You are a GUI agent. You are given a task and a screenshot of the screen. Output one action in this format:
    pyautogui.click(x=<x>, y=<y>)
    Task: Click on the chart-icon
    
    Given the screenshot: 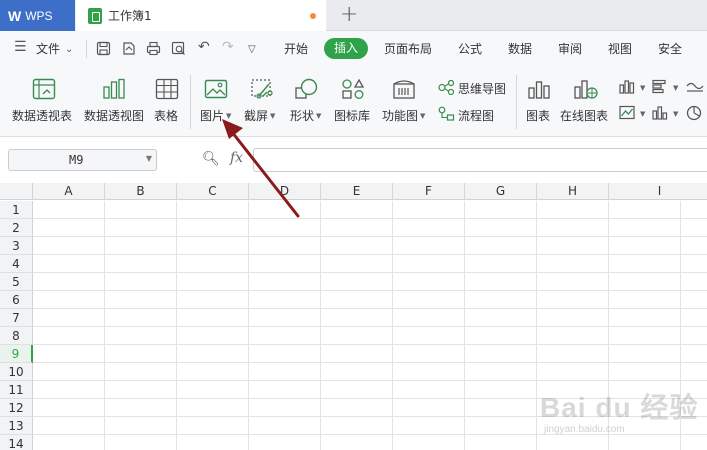 What is the action you would take?
    pyautogui.click(x=539, y=90)
    